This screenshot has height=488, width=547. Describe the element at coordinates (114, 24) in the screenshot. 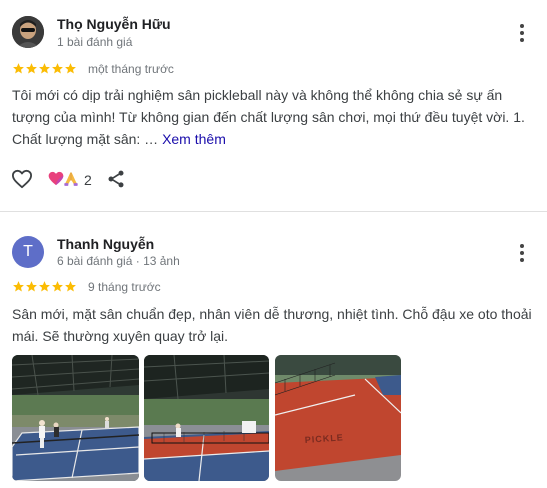

I see `author-name: Thọ Nguyễn Hữu` at that location.